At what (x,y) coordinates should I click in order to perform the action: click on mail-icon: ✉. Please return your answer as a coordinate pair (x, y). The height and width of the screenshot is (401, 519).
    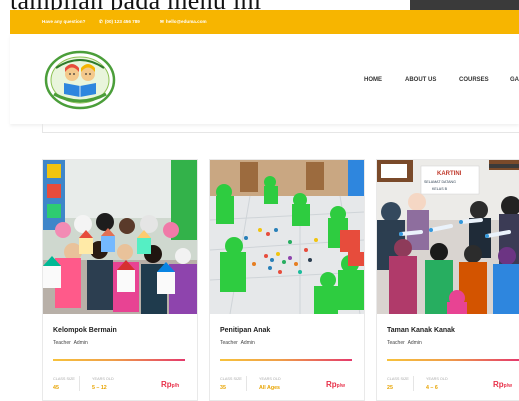
    Looking at the image, I should click on (162, 21).